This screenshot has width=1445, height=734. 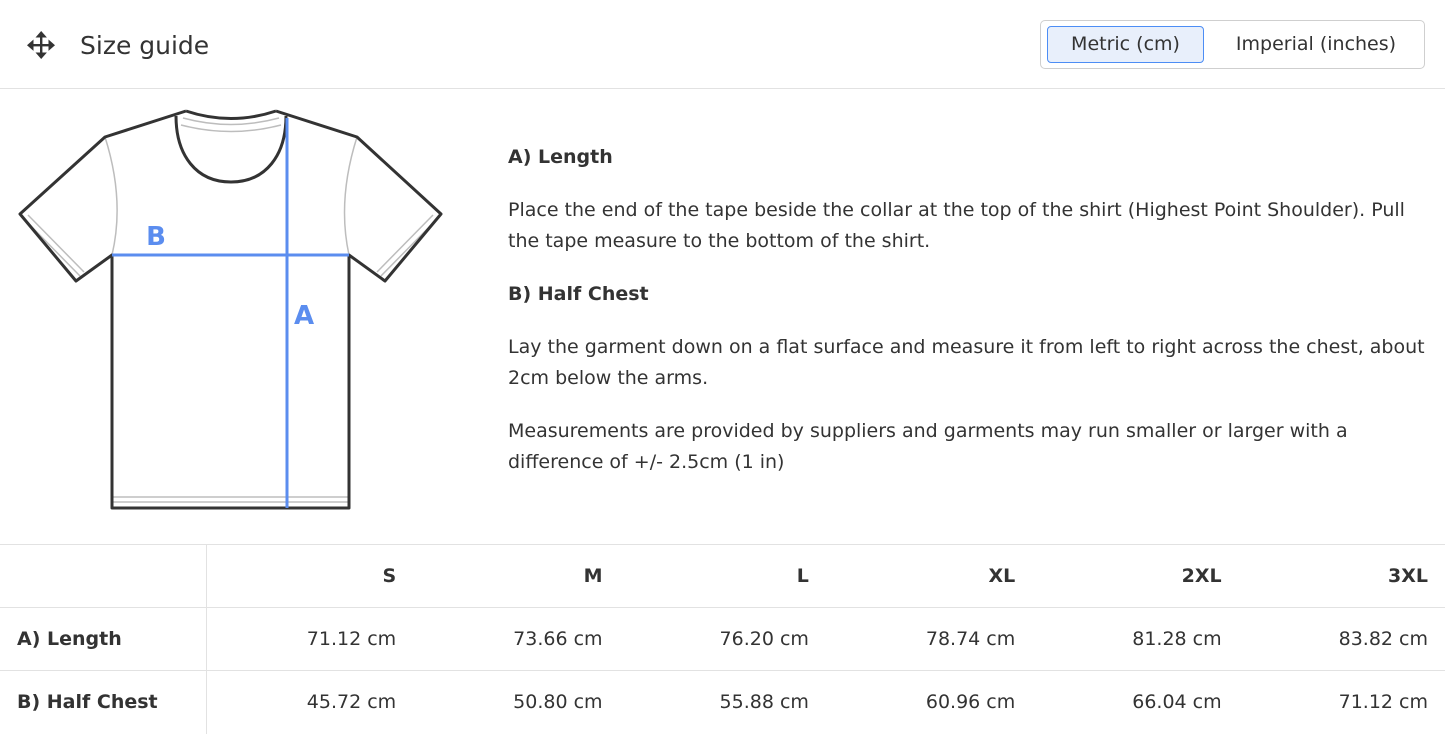 I want to click on page-title: Size guide, so click(x=145, y=45).